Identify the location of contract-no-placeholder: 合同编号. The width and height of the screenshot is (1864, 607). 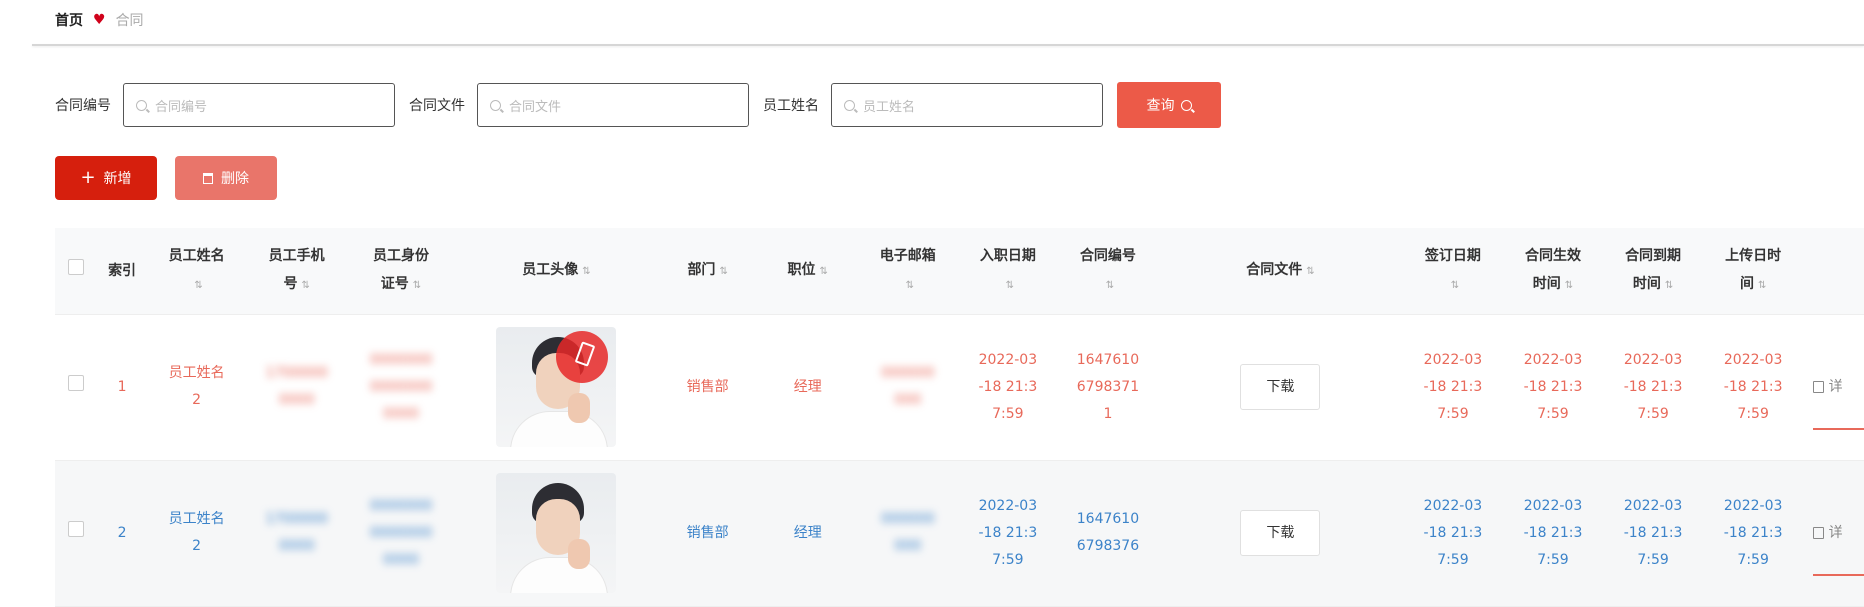
(181, 107).